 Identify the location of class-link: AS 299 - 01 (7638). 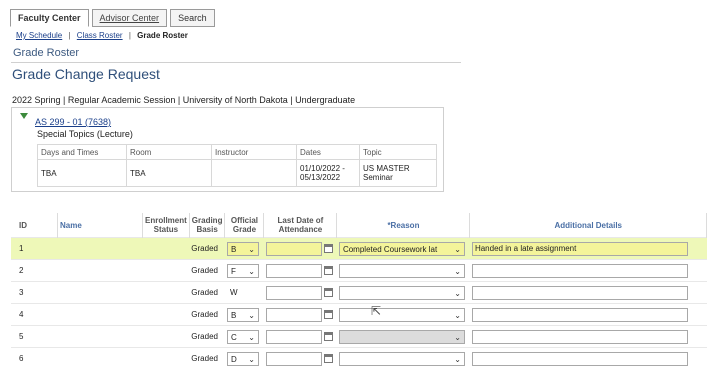
(73, 122).